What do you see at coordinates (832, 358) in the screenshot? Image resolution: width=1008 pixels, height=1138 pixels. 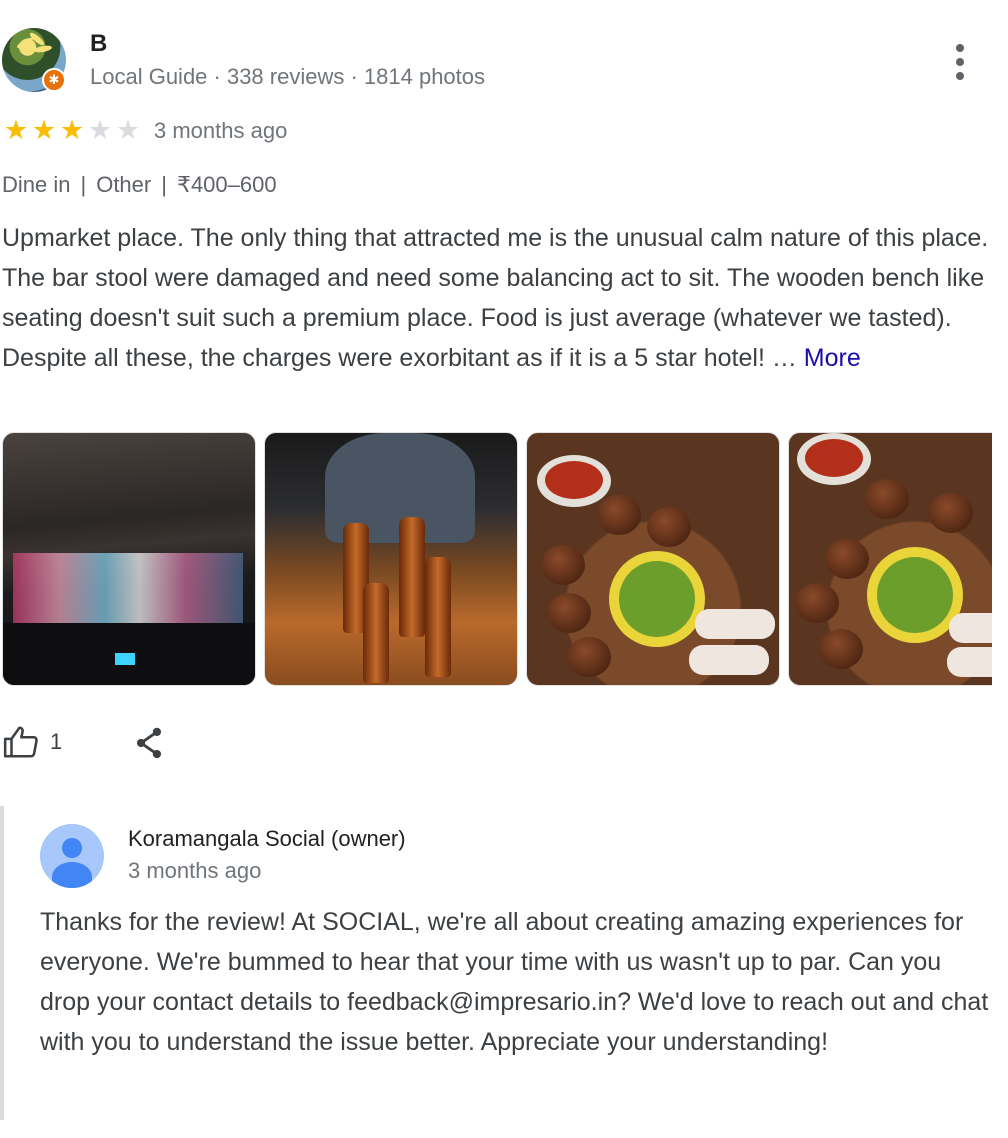 I see `more-link: More` at bounding box center [832, 358].